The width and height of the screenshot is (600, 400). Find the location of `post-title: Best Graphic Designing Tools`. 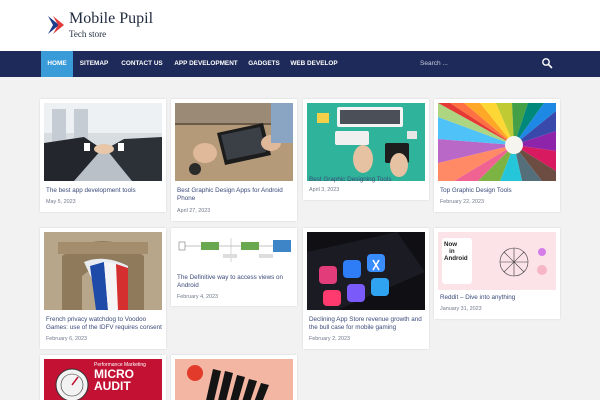

post-title: Best Graphic Designing Tools is located at coordinates (367, 180).